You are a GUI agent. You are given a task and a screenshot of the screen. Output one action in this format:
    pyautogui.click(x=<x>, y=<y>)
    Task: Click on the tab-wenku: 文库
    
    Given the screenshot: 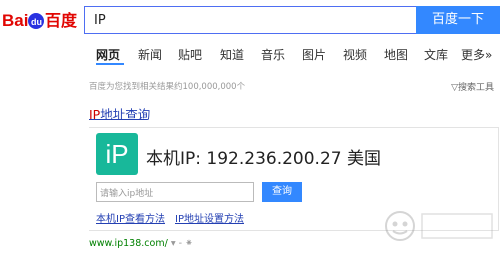 What is the action you would take?
    pyautogui.click(x=436, y=54)
    